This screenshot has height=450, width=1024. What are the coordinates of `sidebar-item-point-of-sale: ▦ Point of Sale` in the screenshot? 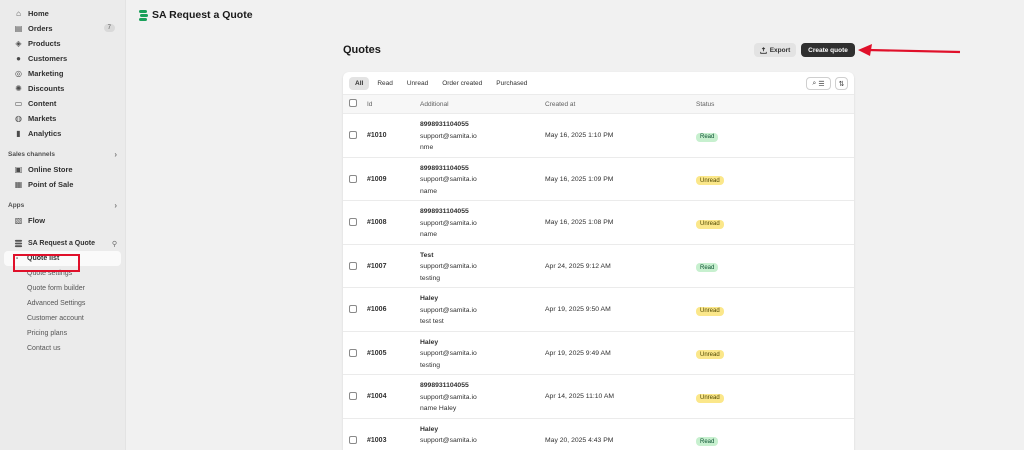 It's located at (62, 184).